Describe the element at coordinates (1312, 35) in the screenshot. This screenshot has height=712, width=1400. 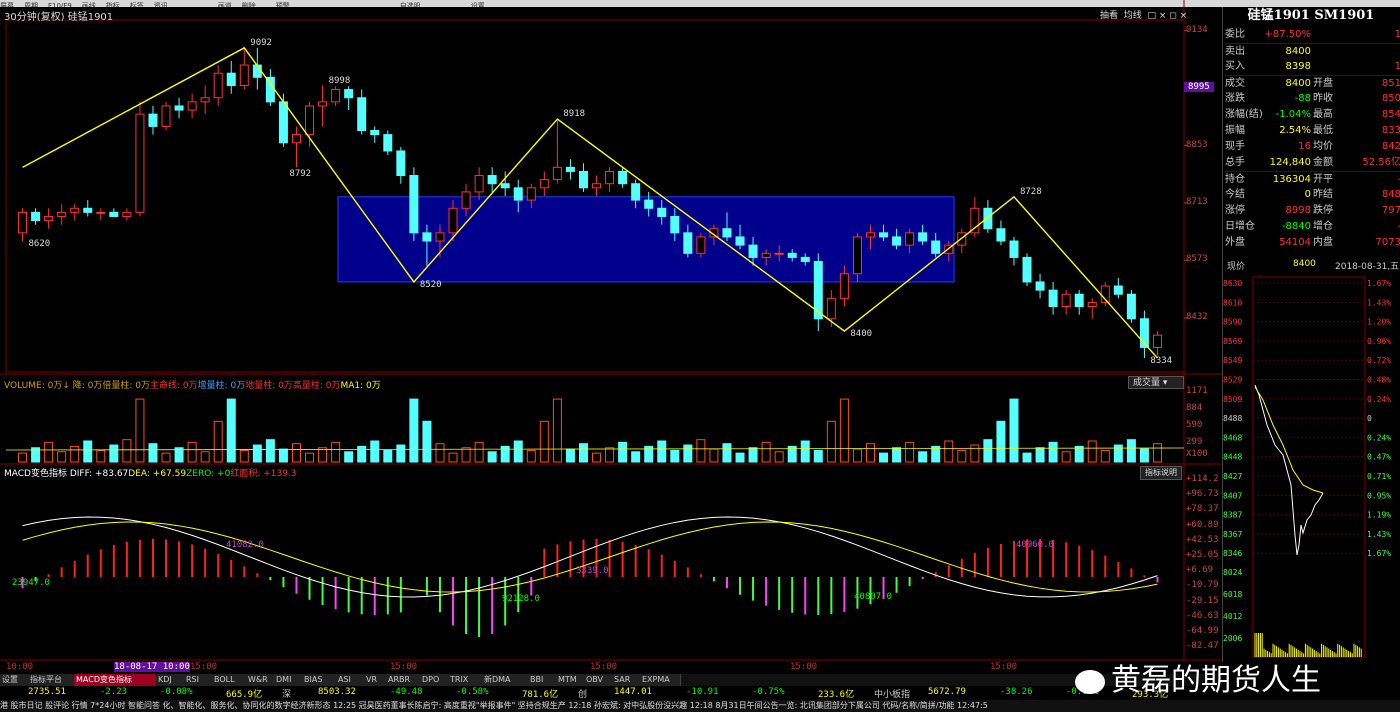
I see `quote-row: 委比 +87.50% 1` at that location.